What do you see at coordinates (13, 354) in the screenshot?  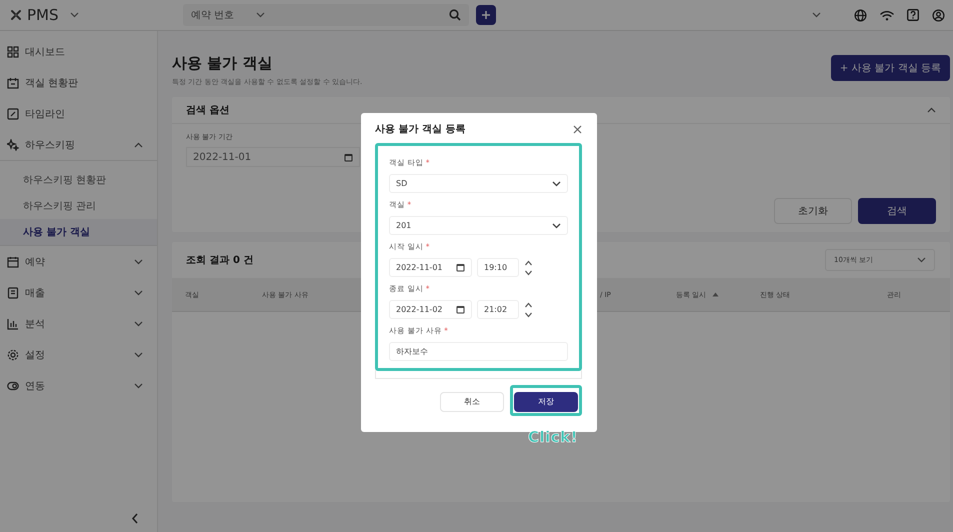 I see `gear-icon` at bounding box center [13, 354].